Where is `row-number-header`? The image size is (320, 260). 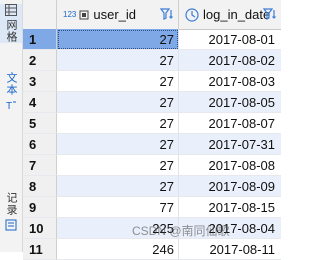
row-number-header is located at coordinates (40, 14).